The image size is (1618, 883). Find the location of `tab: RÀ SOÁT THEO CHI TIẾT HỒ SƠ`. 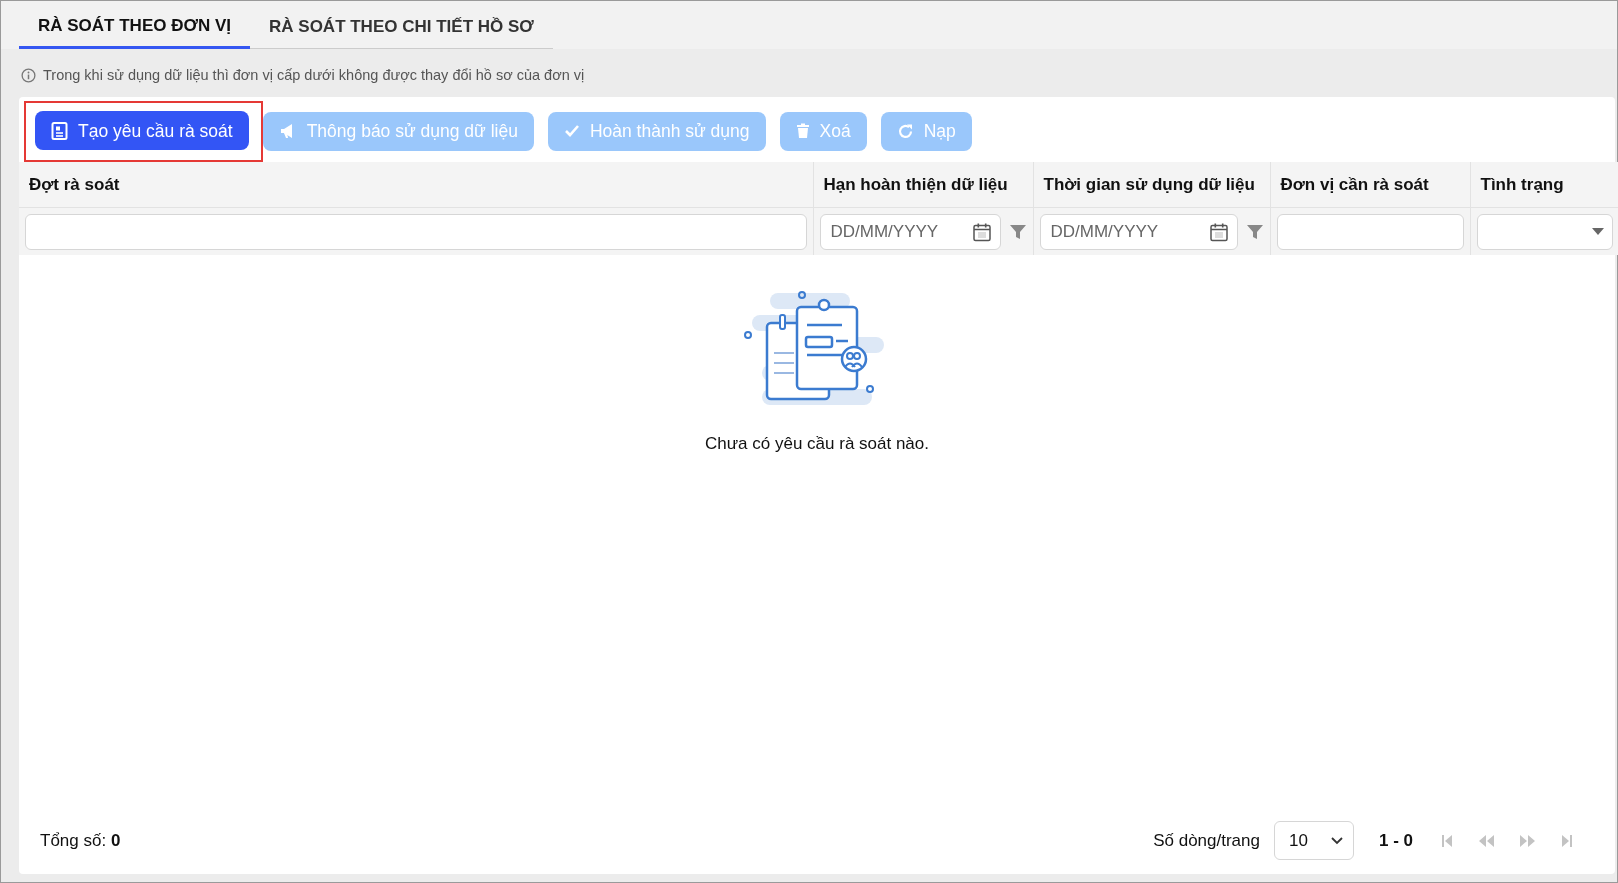

tab: RÀ SOÁT THEO CHI TIẾT HỒ SƠ is located at coordinates (401, 25).